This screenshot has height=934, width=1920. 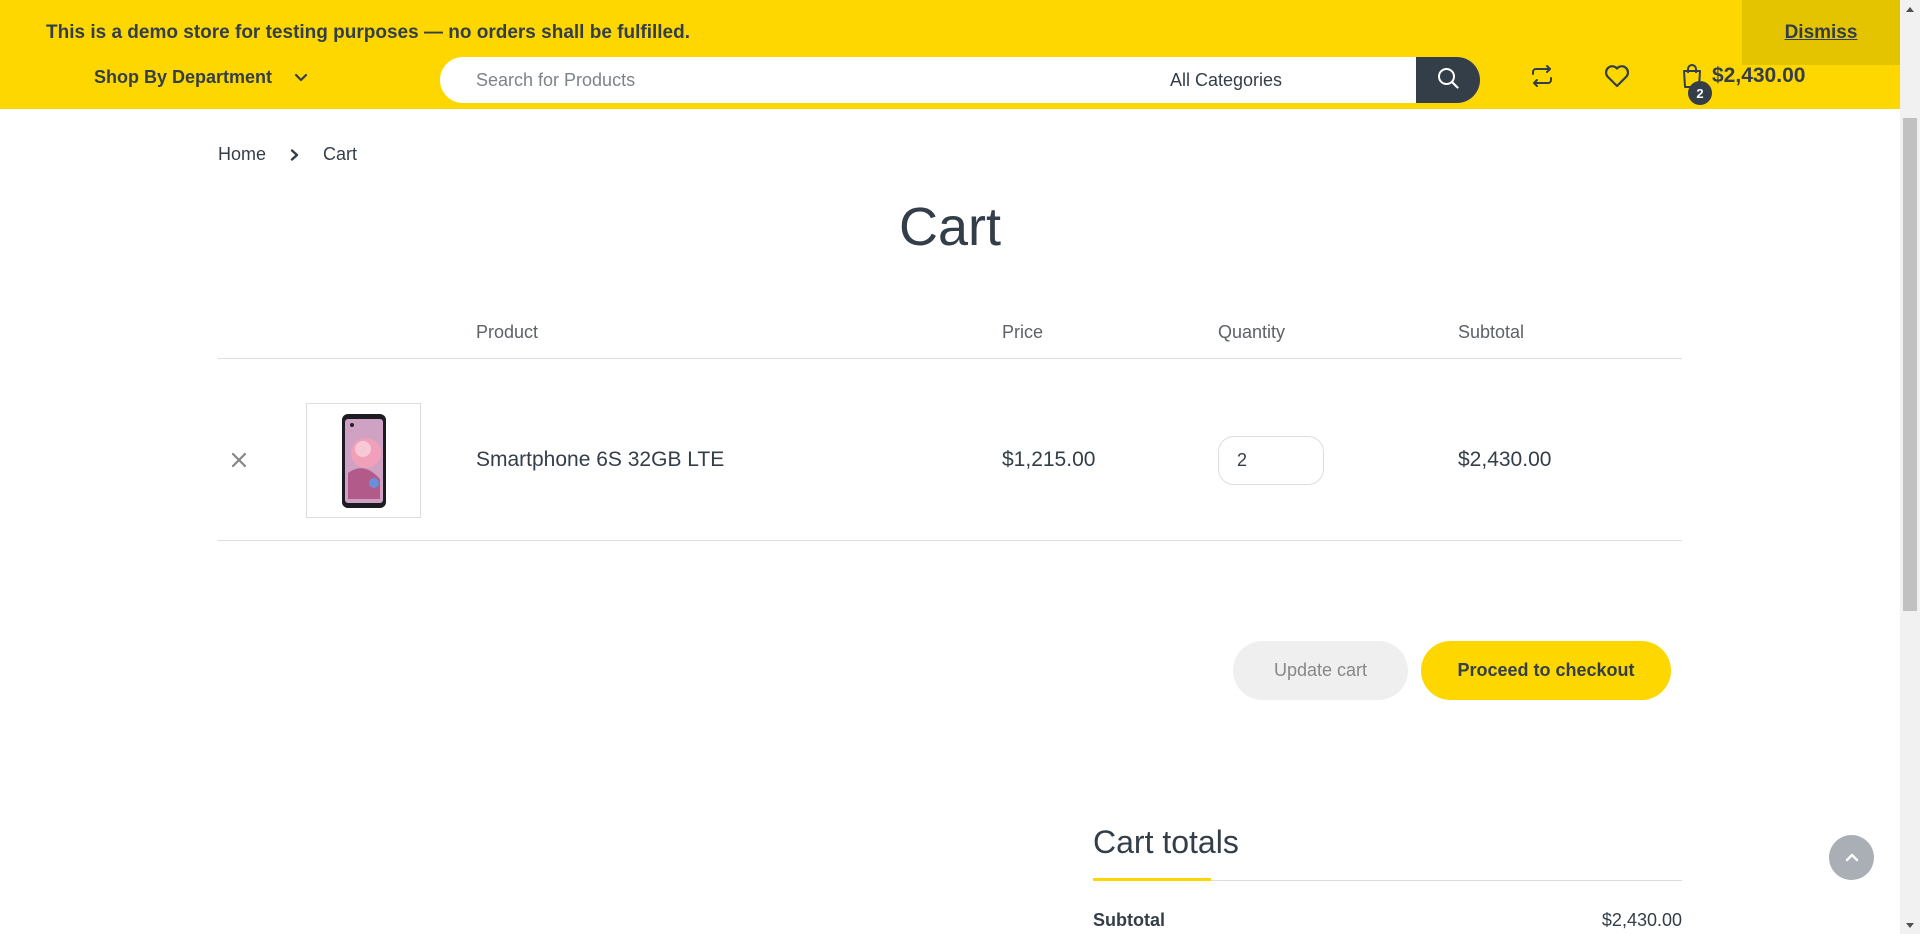 What do you see at coordinates (950, 358) in the screenshot?
I see `table-header-divider` at bounding box center [950, 358].